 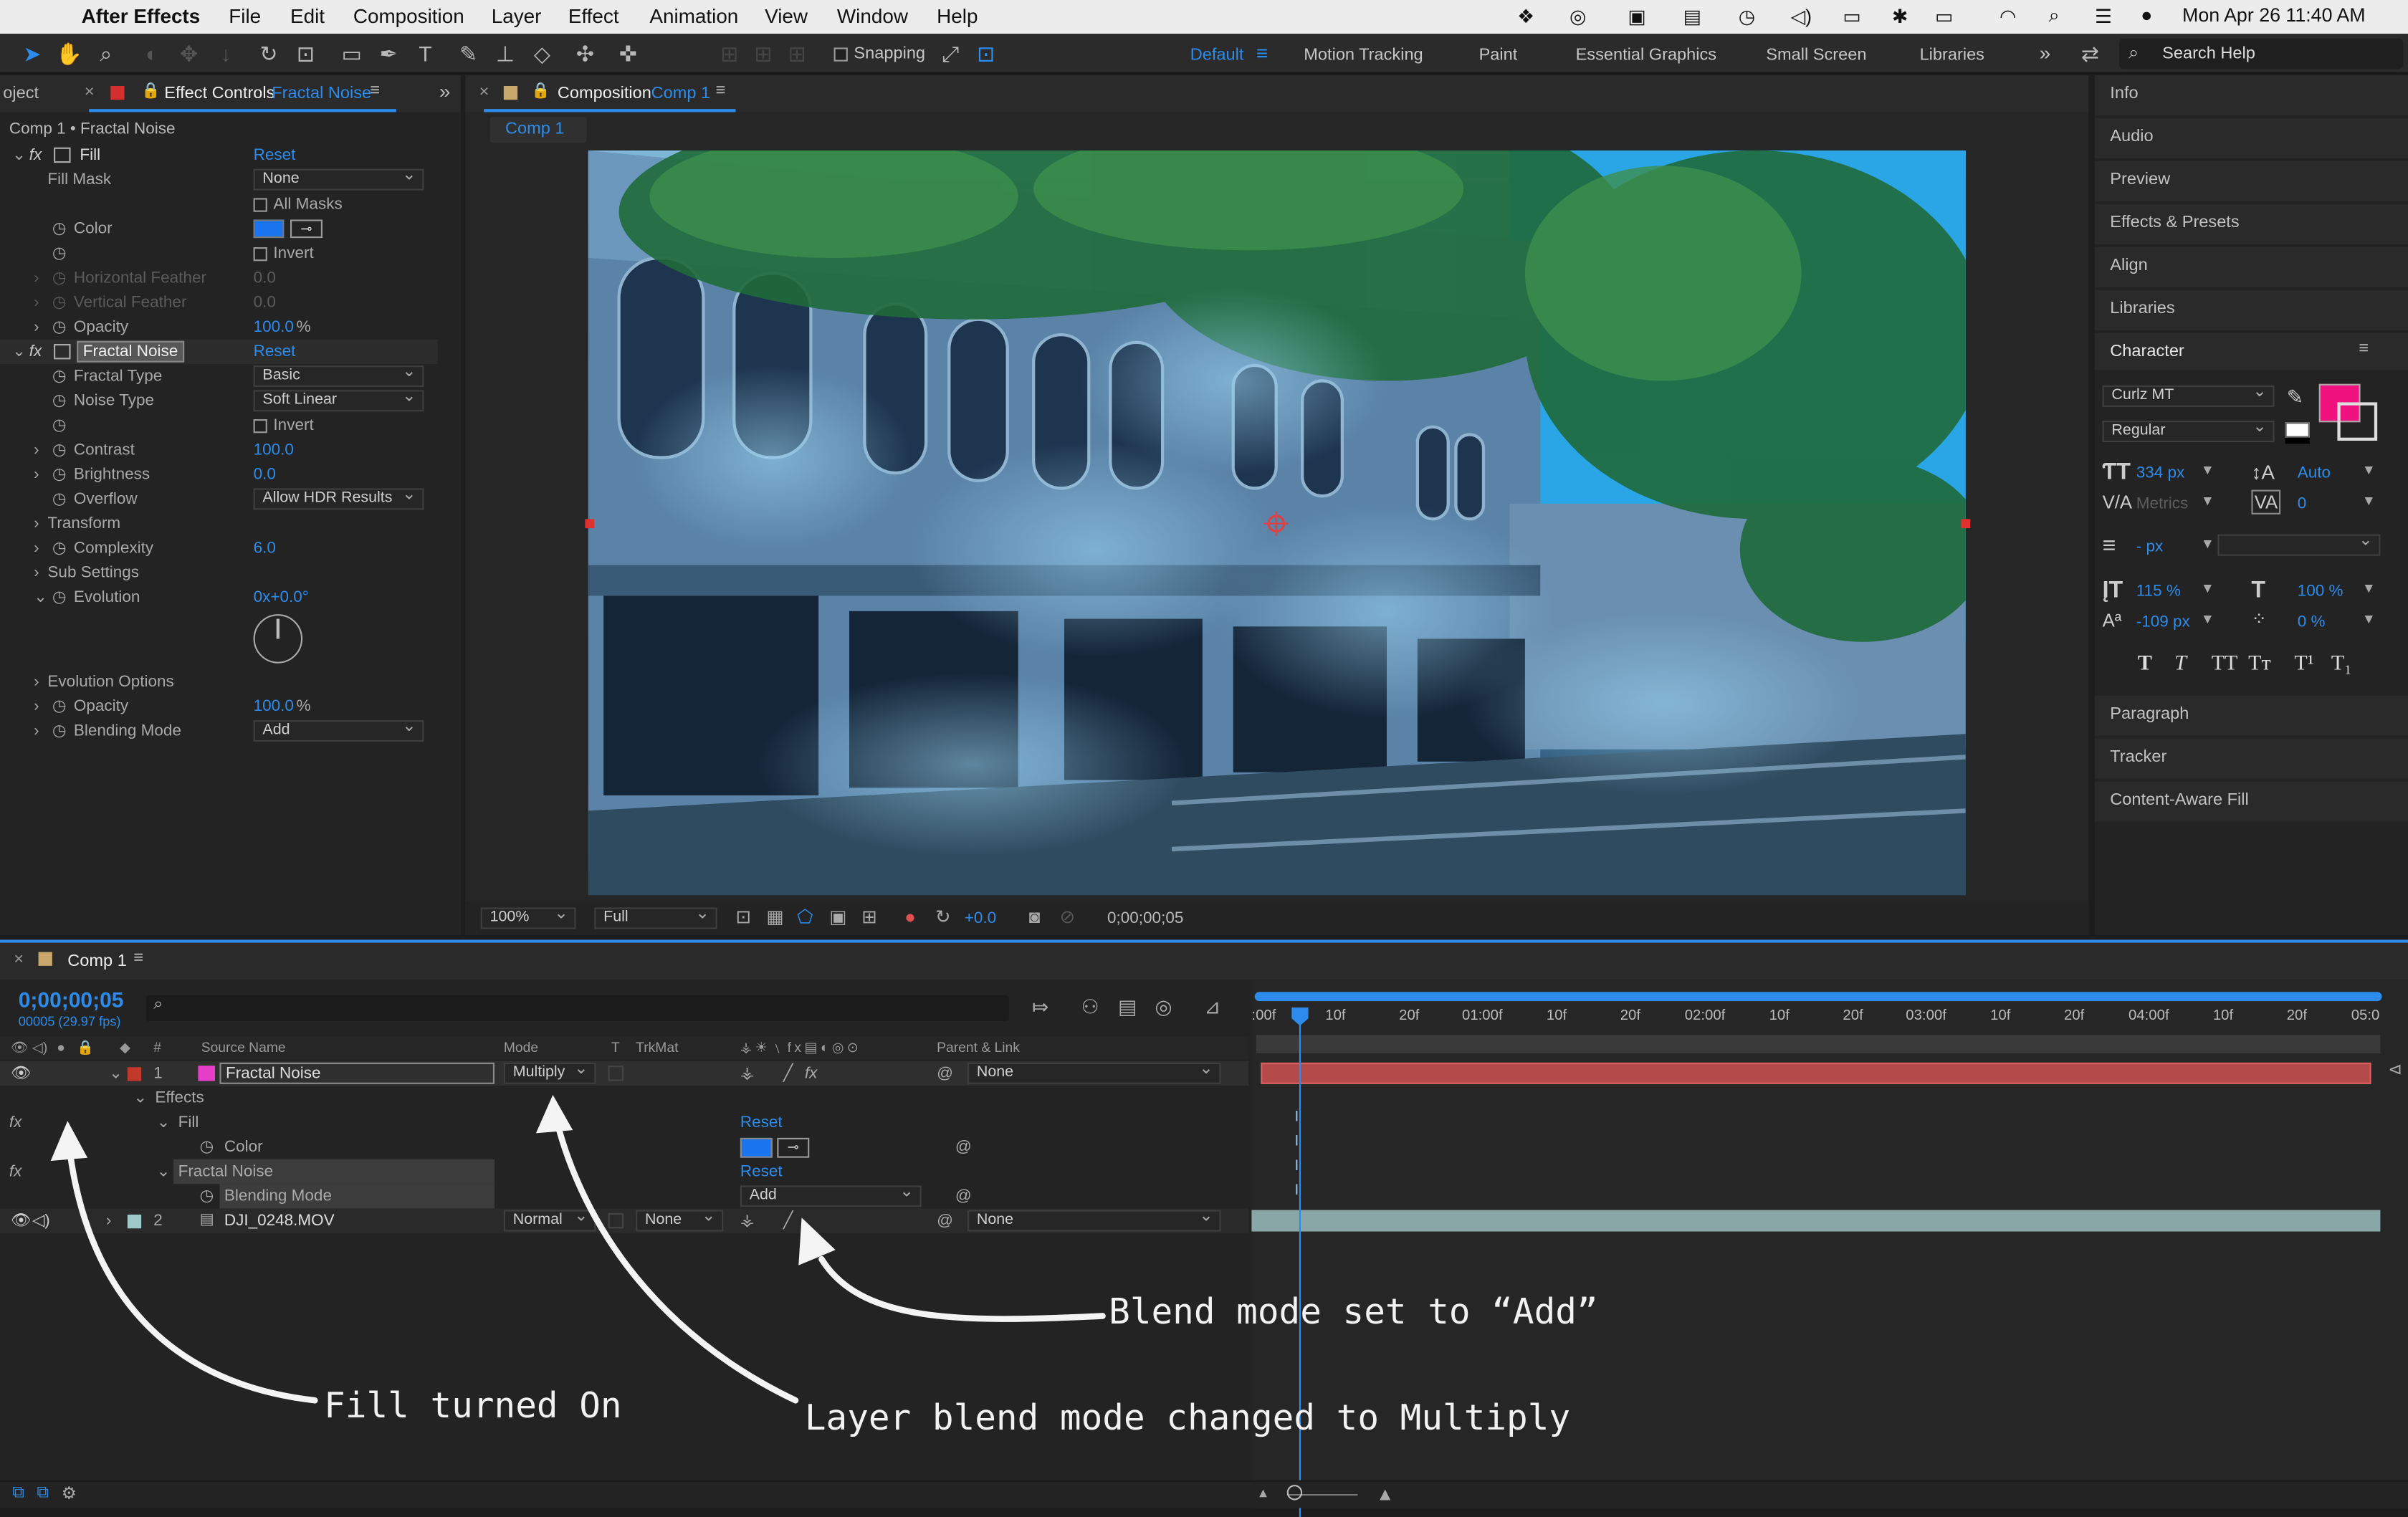 What do you see at coordinates (192, 1273) in the screenshot?
I see `arrow-fill` at bounding box center [192, 1273].